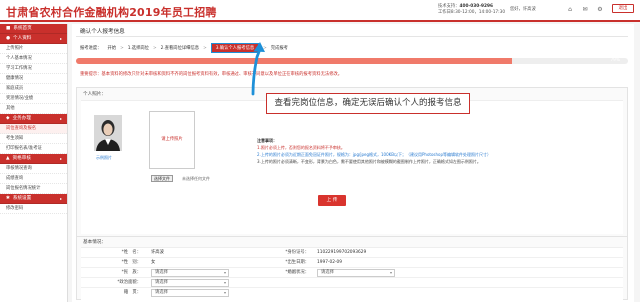  Describe the element at coordinates (342, 252) in the screenshot. I see `id-value: 110229199702093629` at that location.